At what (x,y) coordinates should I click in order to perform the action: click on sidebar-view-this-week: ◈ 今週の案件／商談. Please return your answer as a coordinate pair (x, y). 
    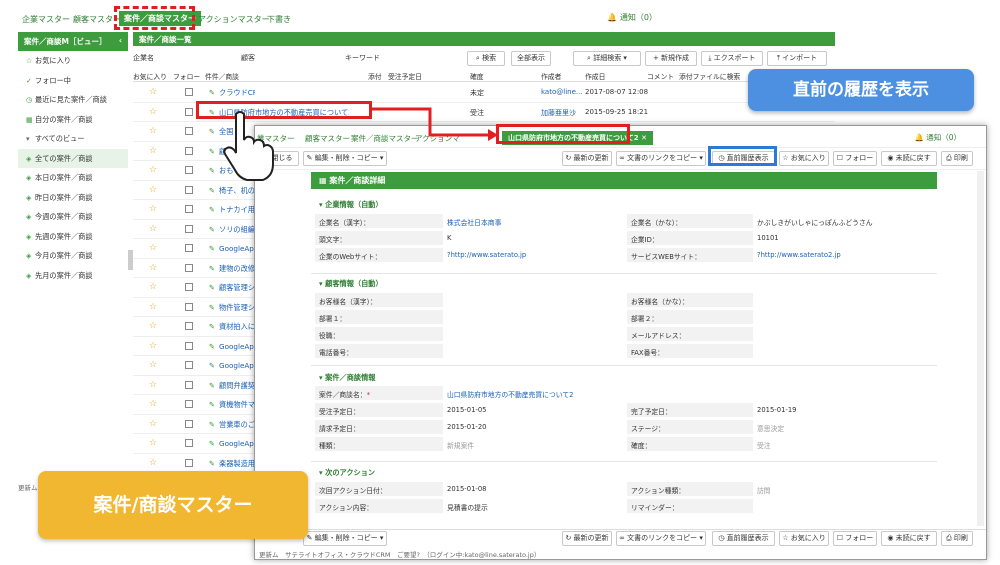
    Looking at the image, I should click on (73, 217).